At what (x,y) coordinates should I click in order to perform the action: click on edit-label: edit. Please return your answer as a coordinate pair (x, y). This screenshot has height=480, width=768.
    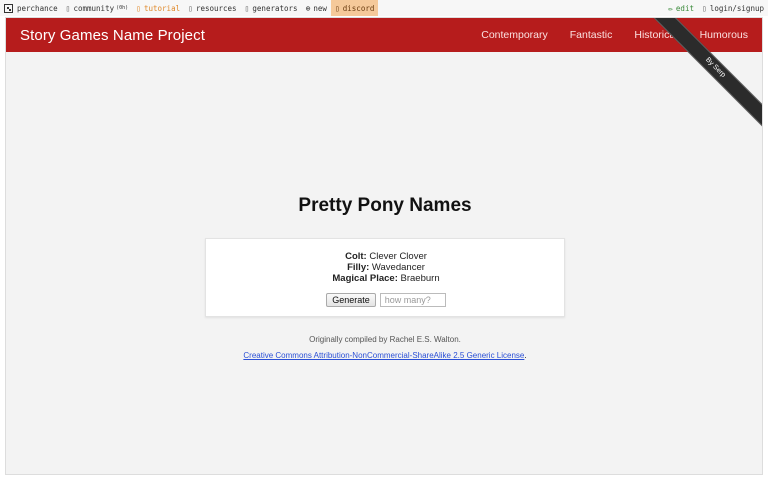
    Looking at the image, I should click on (684, 8).